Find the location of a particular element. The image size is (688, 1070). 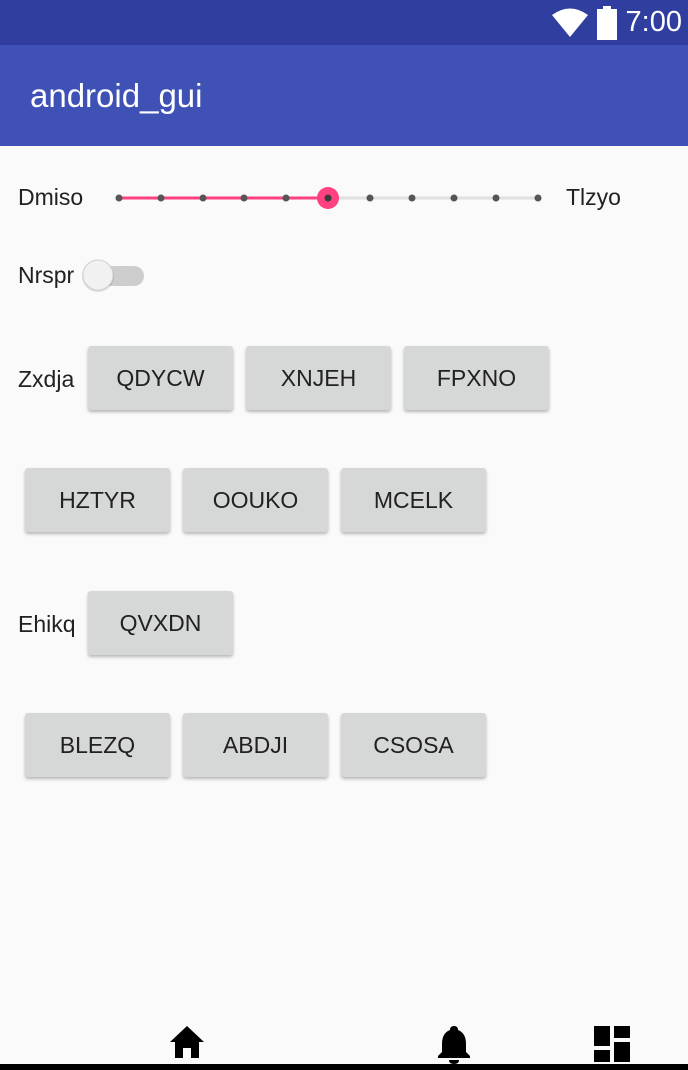

bottom-edge is located at coordinates (344, 1067).